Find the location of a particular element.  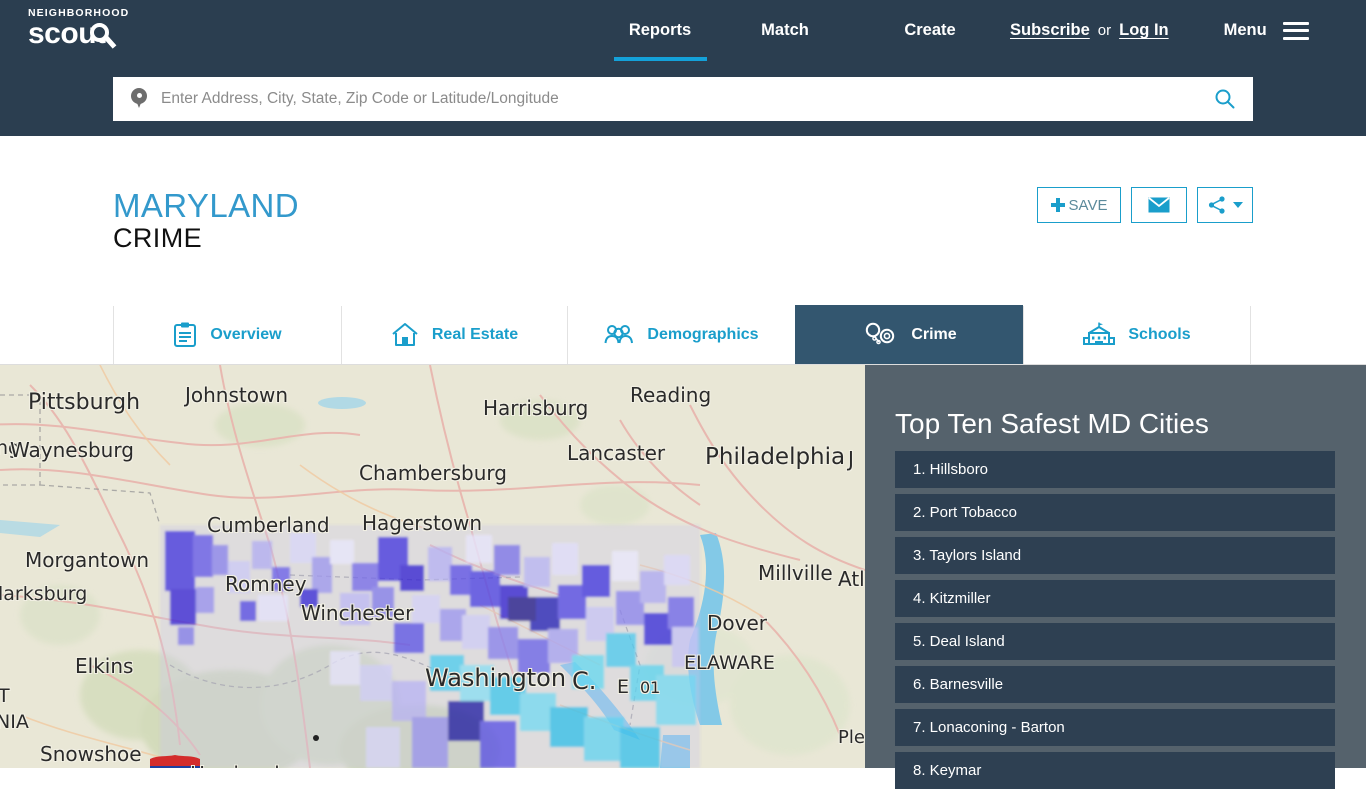

tab-label-overview: Overview is located at coordinates (246, 334).